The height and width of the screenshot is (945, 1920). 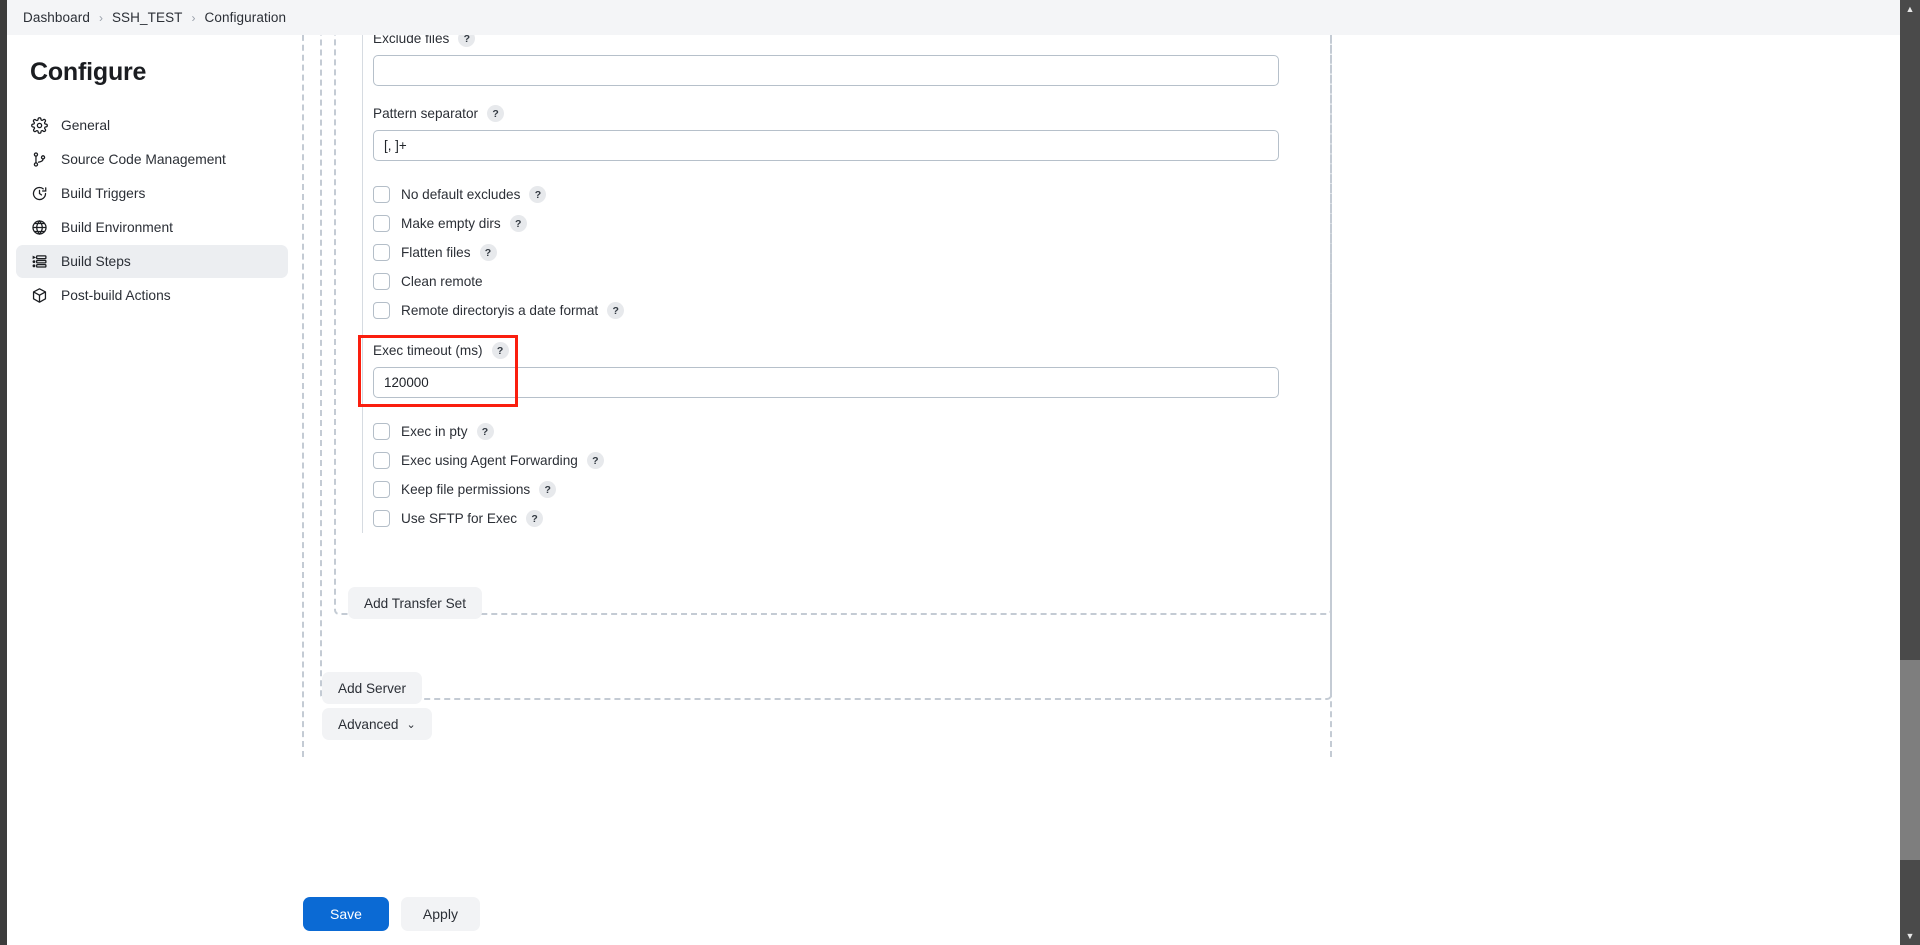 I want to click on left-rail, so click(x=3, y=472).